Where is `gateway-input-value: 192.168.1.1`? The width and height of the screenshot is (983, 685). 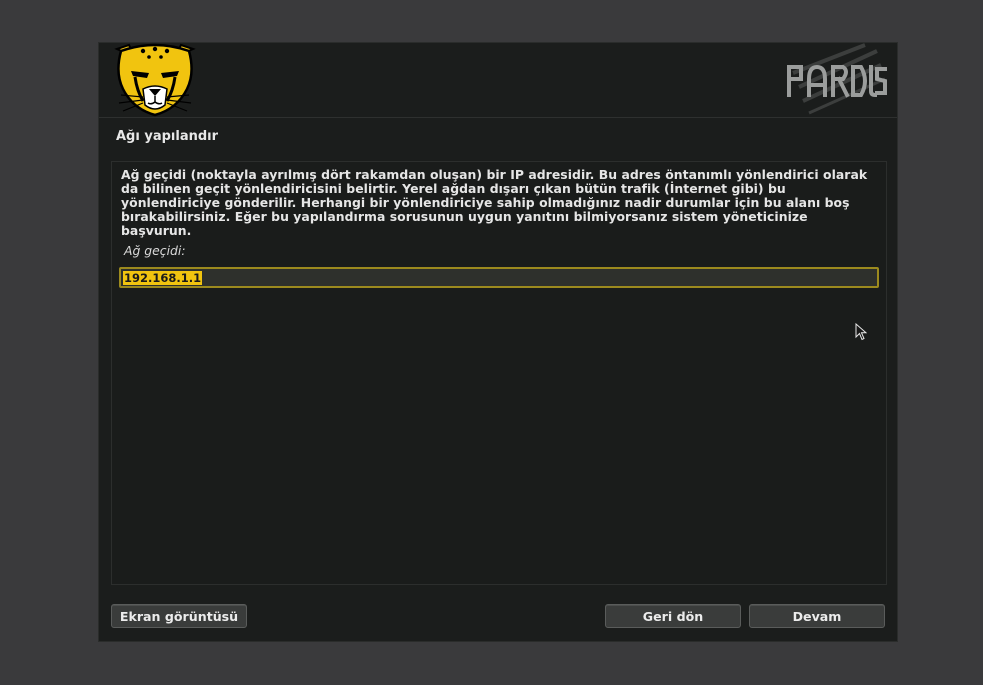 gateway-input-value: 192.168.1.1 is located at coordinates (163, 277).